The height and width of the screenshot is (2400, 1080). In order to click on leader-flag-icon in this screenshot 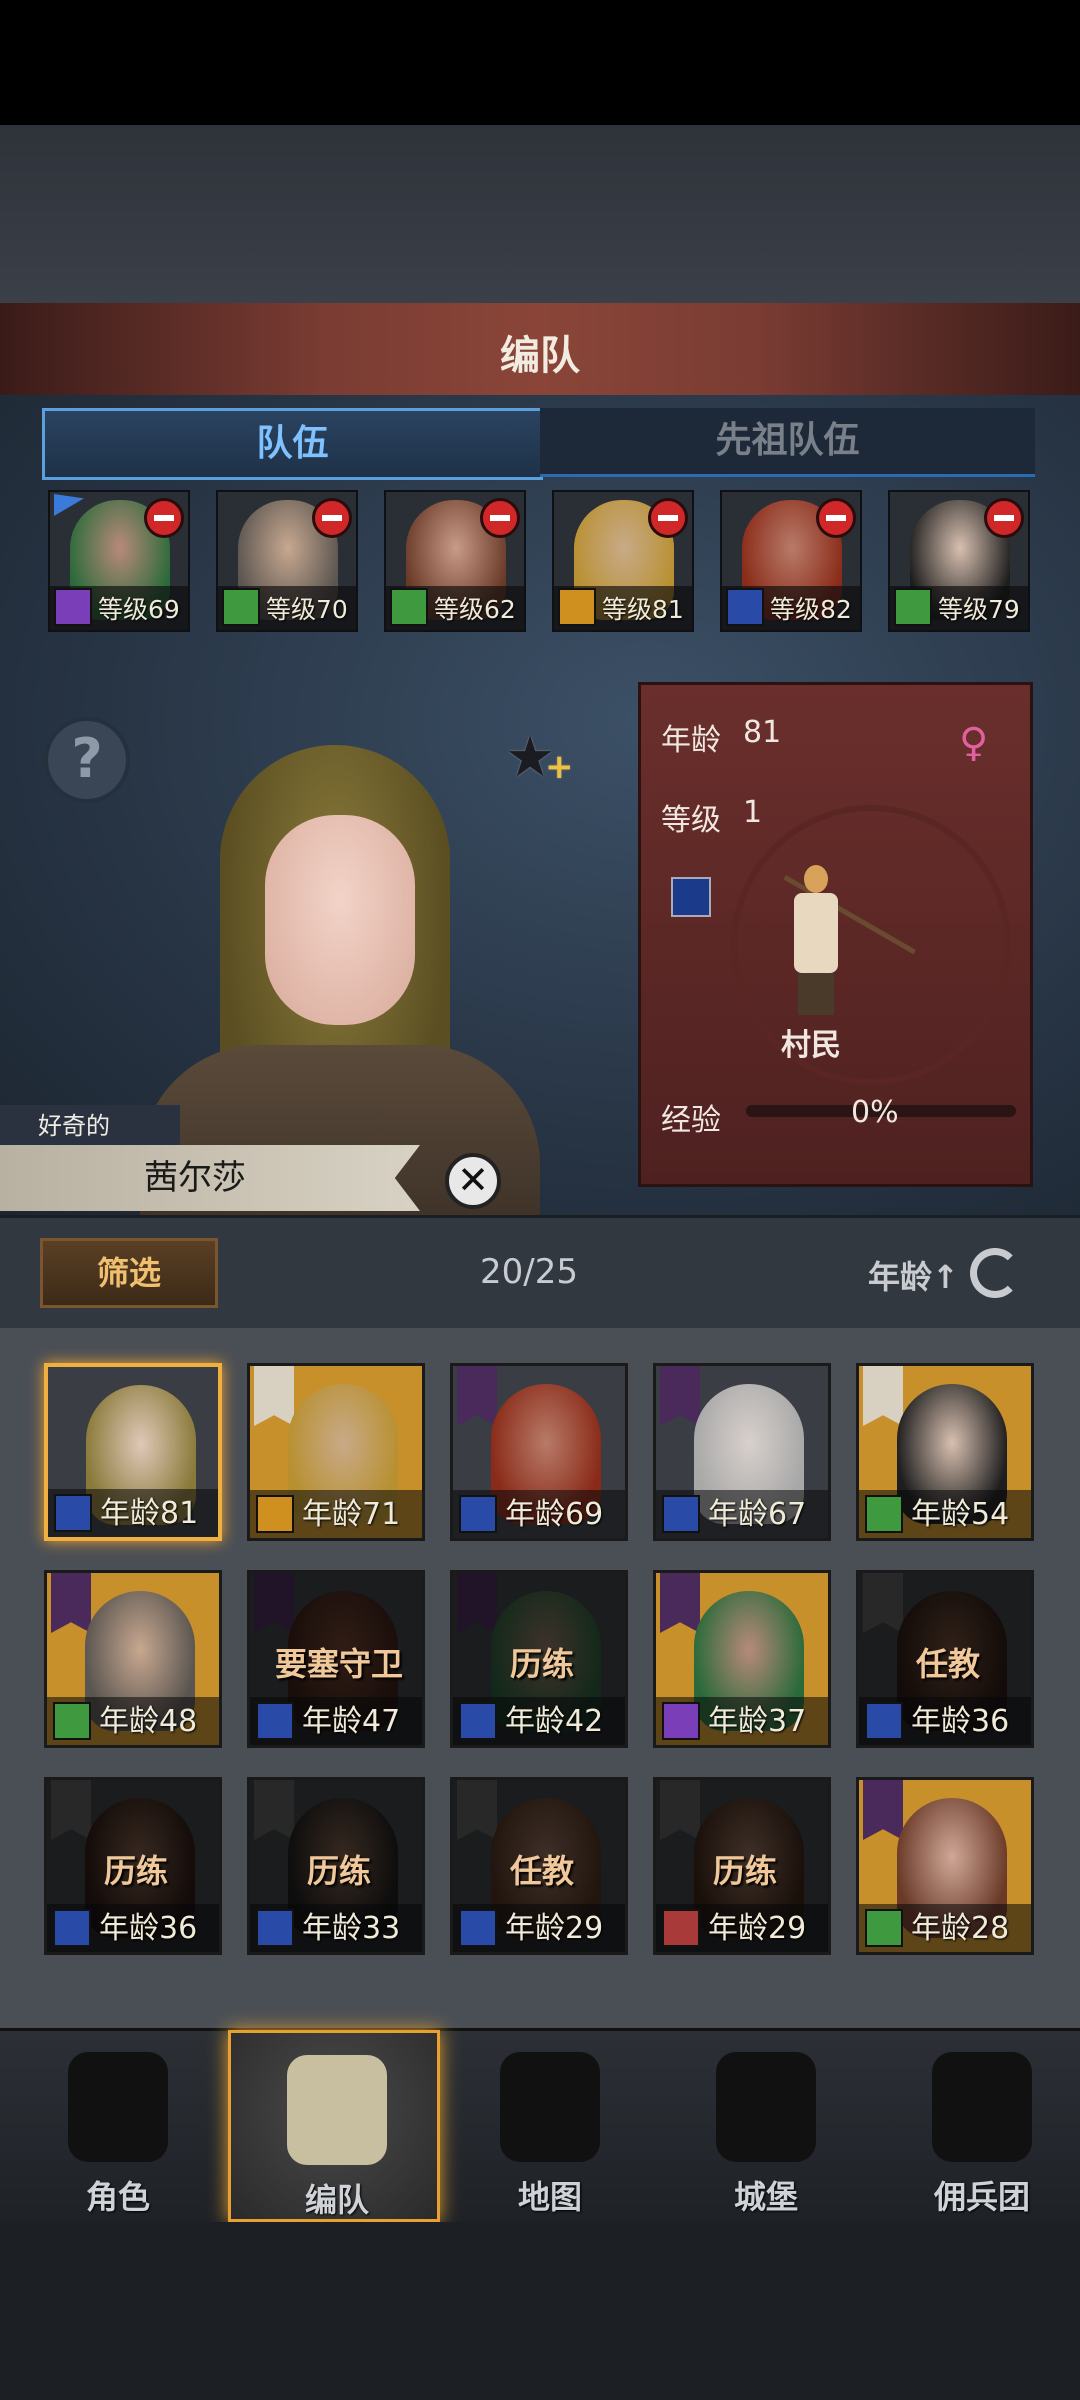, I will do `click(69, 505)`.